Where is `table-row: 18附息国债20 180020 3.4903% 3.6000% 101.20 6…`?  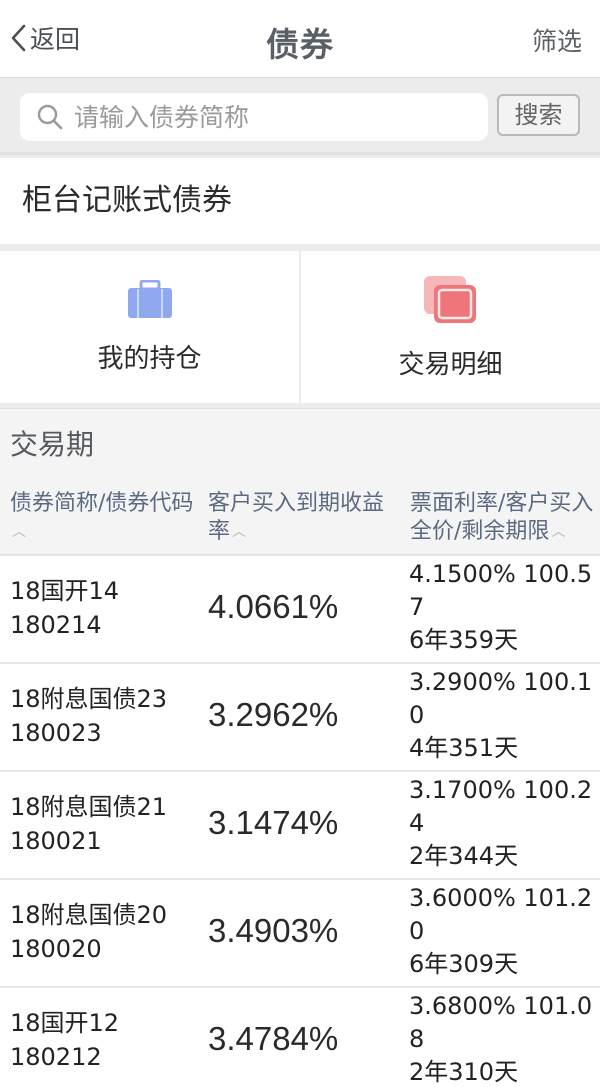
table-row: 18附息国债20 180020 3.4903% 3.6000% 101.20 6… is located at coordinates (300, 934).